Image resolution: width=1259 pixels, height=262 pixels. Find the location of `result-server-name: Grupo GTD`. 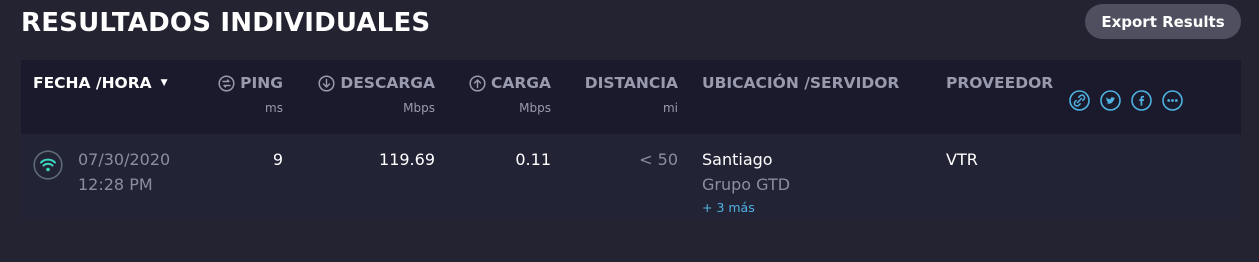

result-server-name: Grupo GTD is located at coordinates (746, 184).